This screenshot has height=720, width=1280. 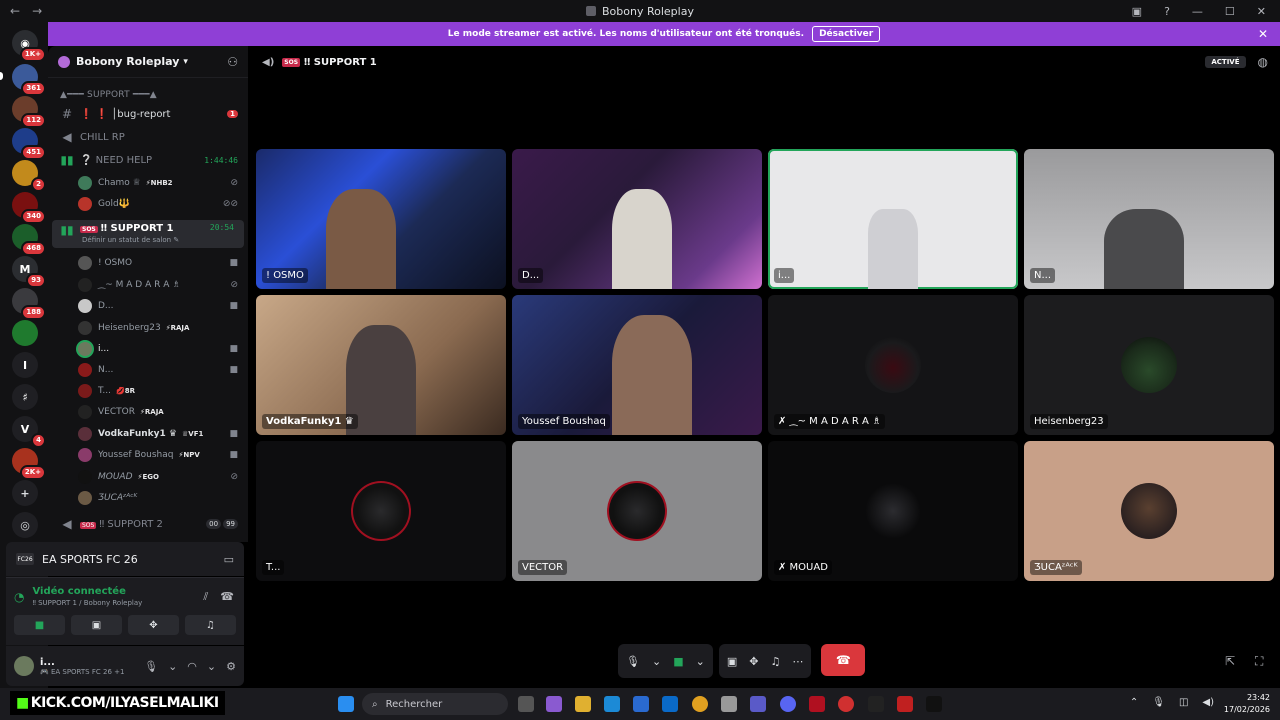 I want to click on voice-member: VodkaFunky1 ♛ ♕VF1 ■, so click(x=148, y=433).